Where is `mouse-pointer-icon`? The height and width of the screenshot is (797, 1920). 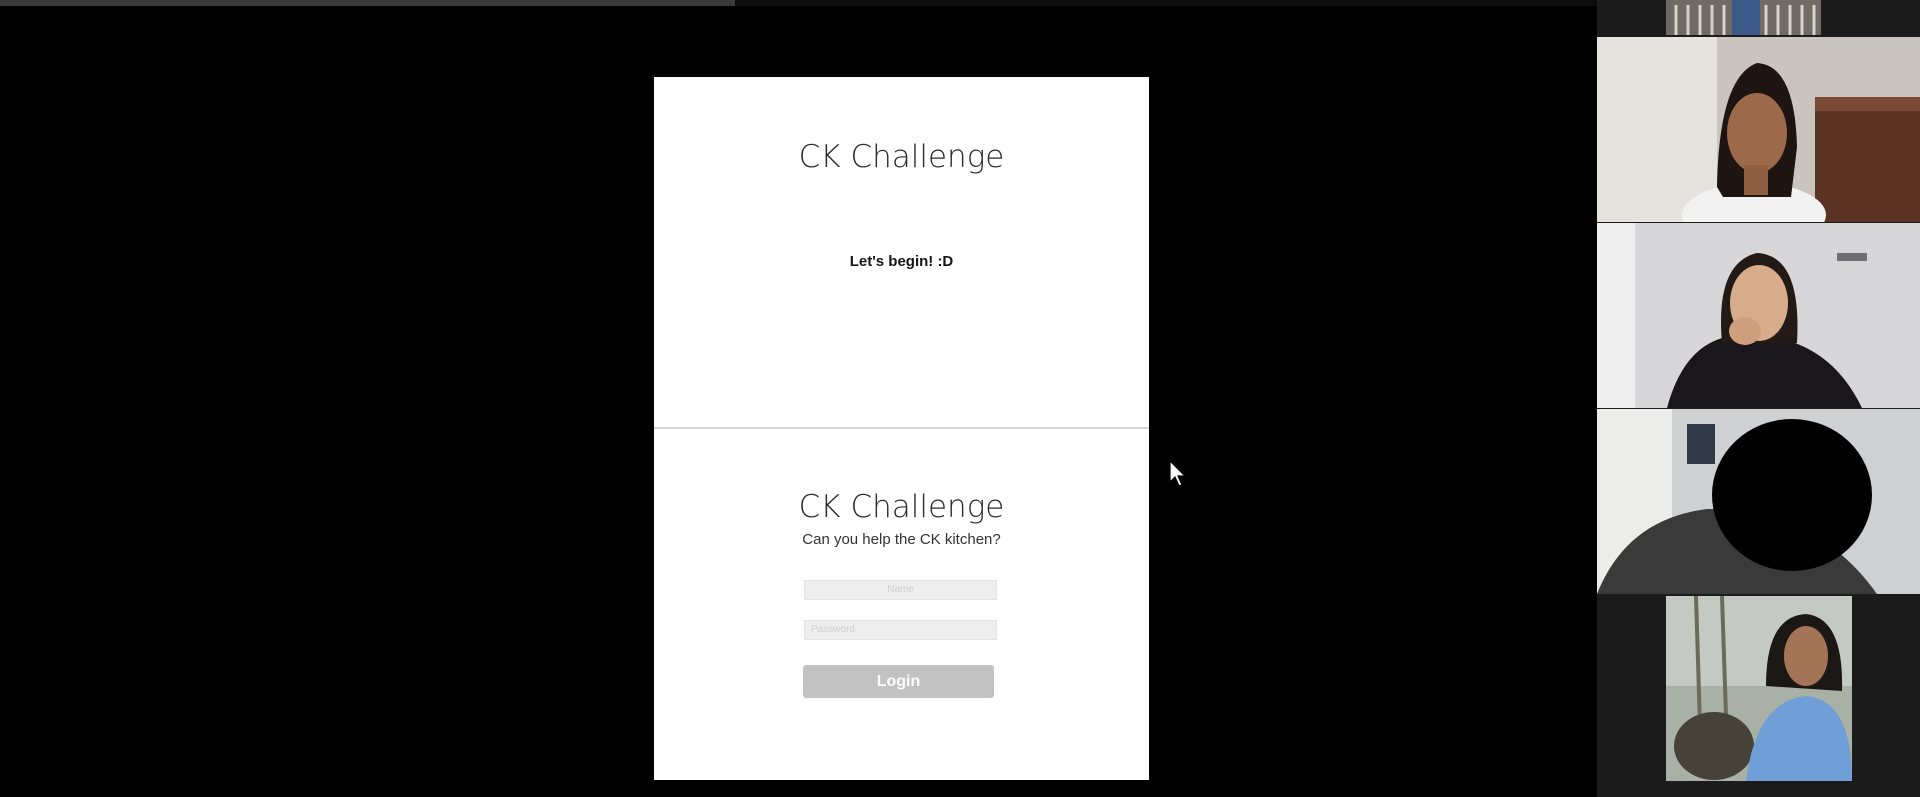 mouse-pointer-icon is located at coordinates (1178, 473).